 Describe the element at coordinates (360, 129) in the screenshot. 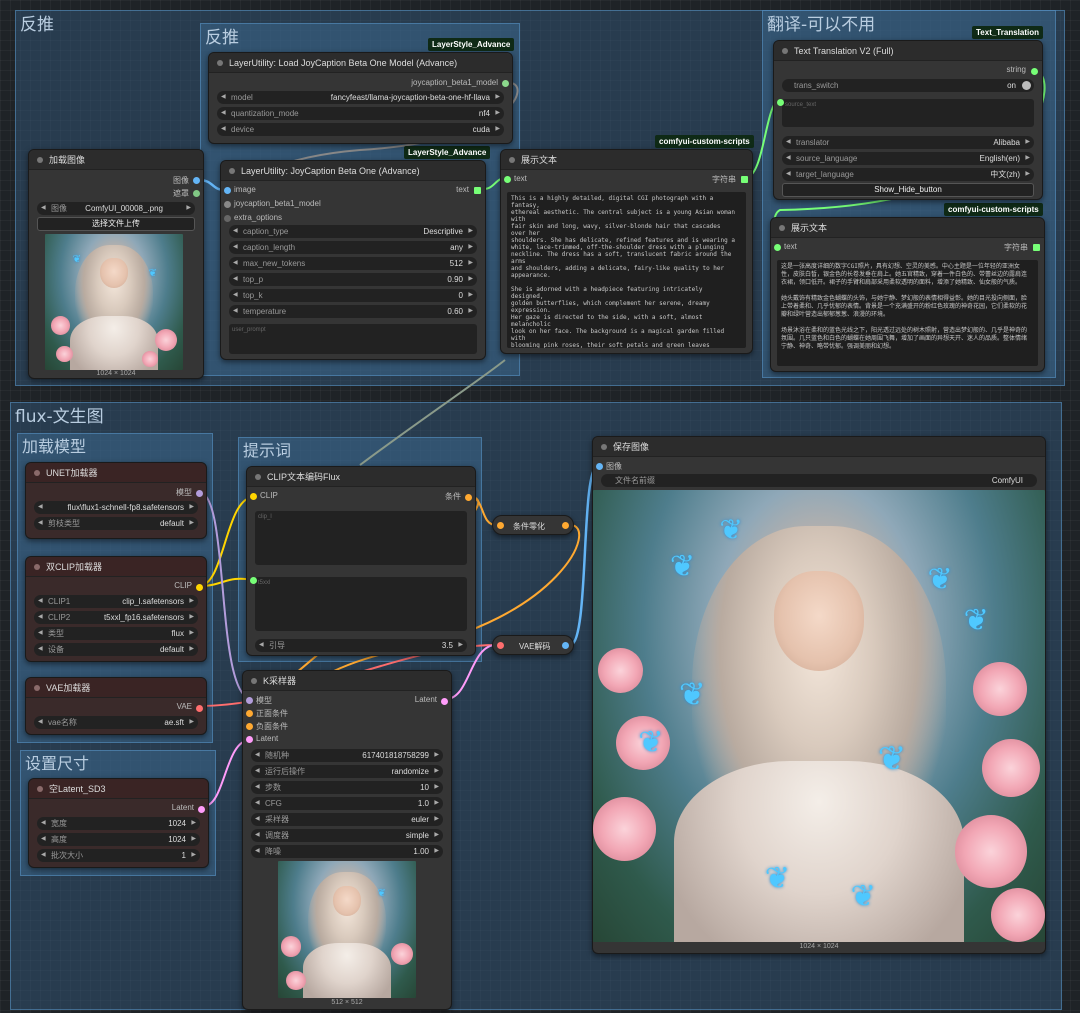

I see `device-select: devicecuda` at that location.